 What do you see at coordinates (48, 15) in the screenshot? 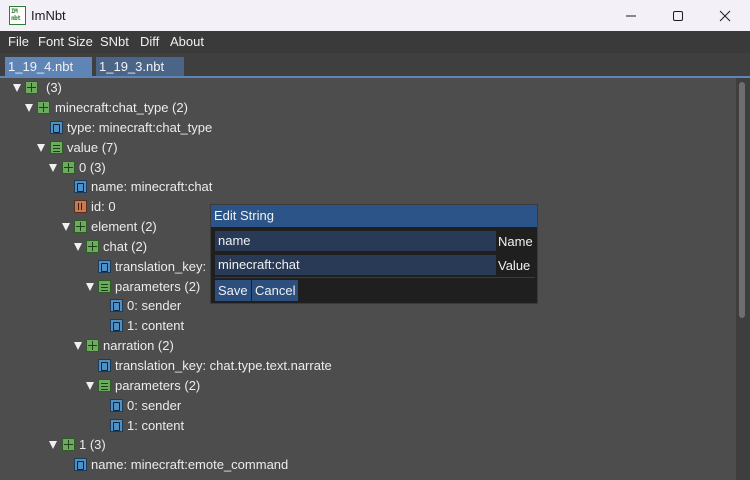
I see `window-title: ImNbt` at bounding box center [48, 15].